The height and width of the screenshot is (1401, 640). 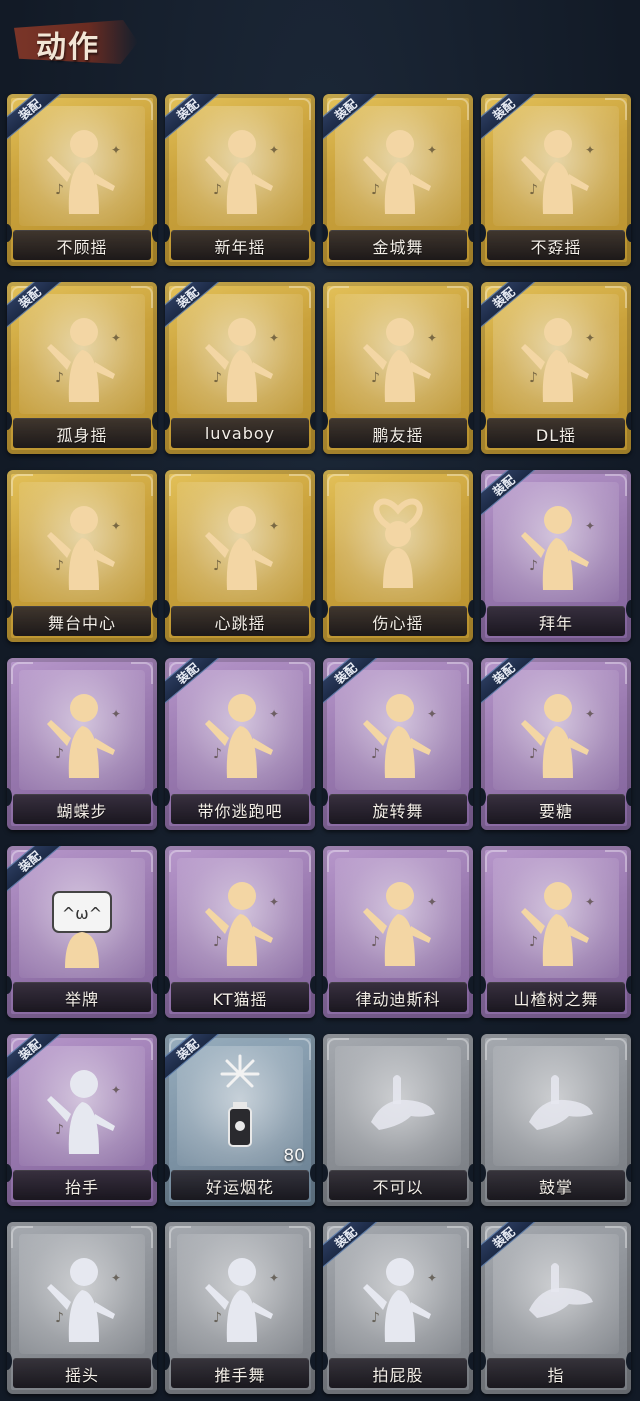 I want to click on card-label-bar: 伤心摇, so click(x=398, y=621).